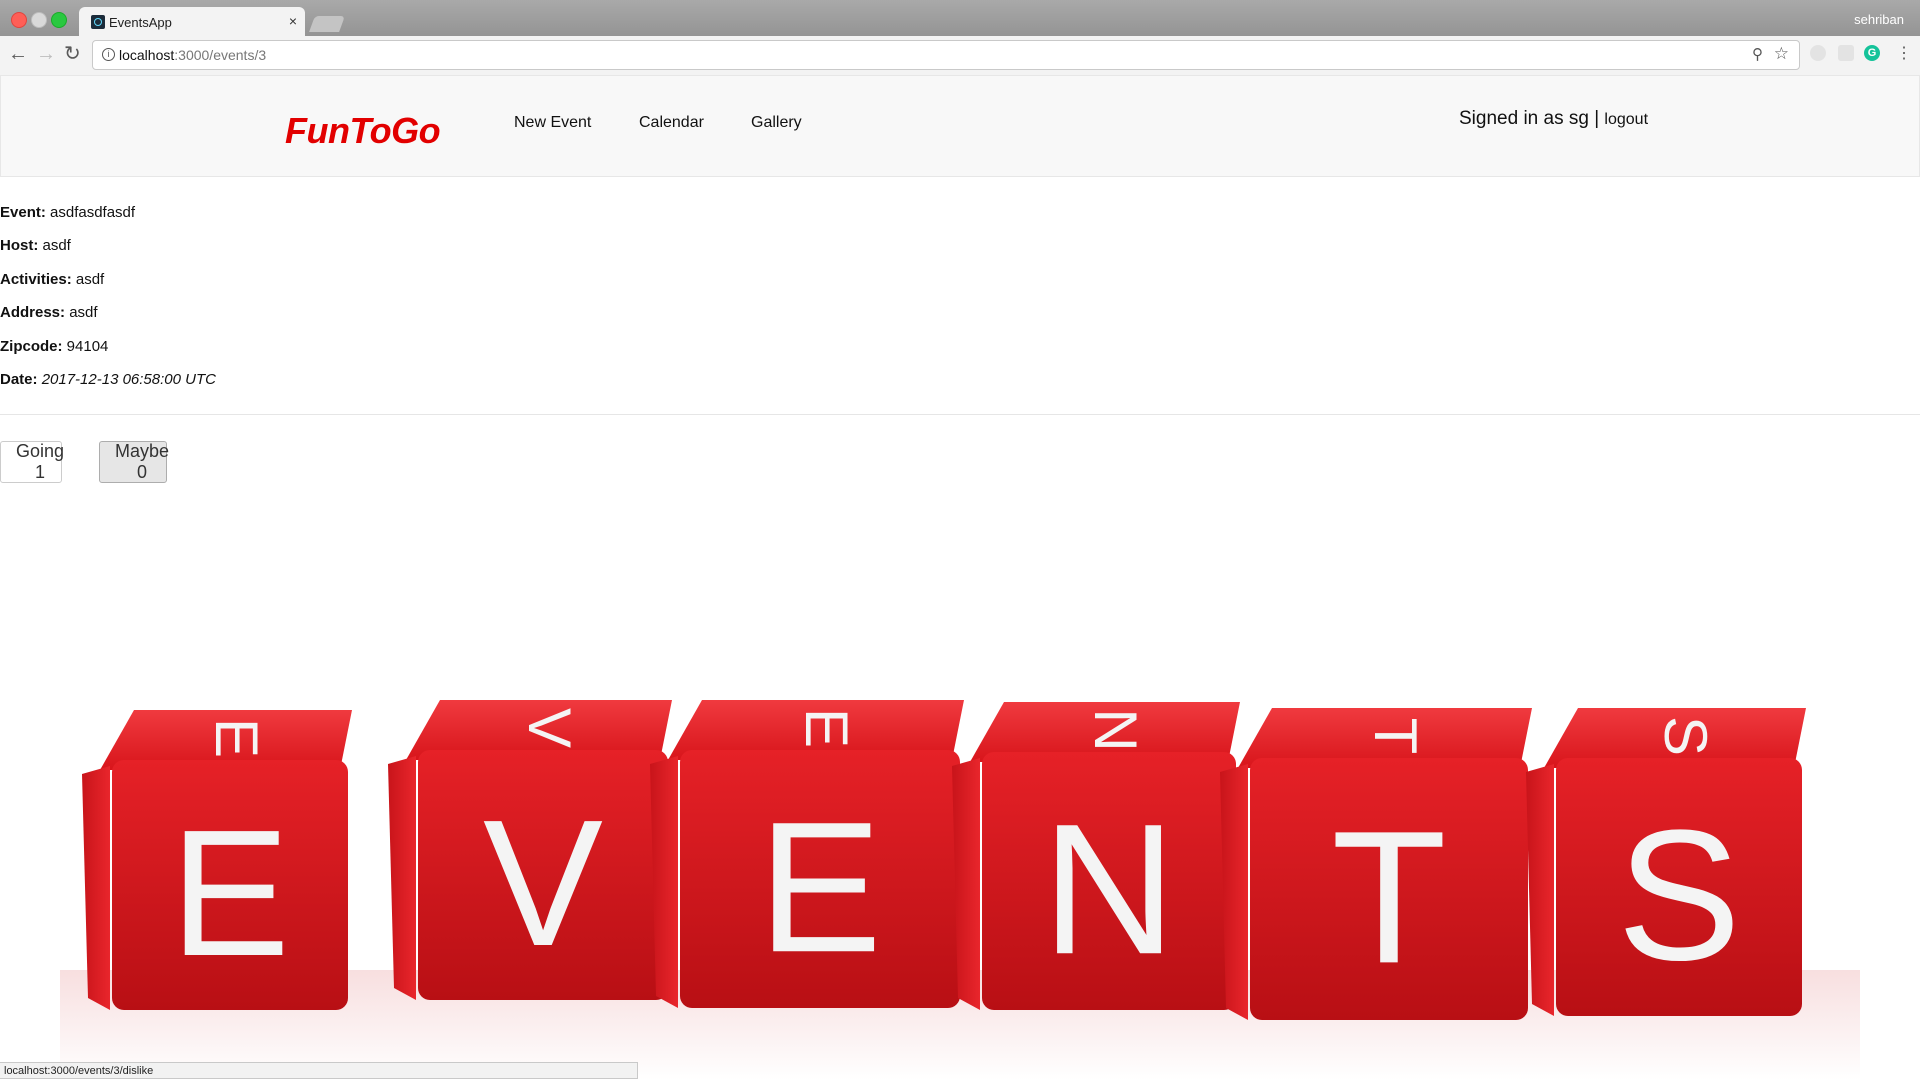 The image size is (1920, 1080). I want to click on field-value: 94104, so click(87, 346).